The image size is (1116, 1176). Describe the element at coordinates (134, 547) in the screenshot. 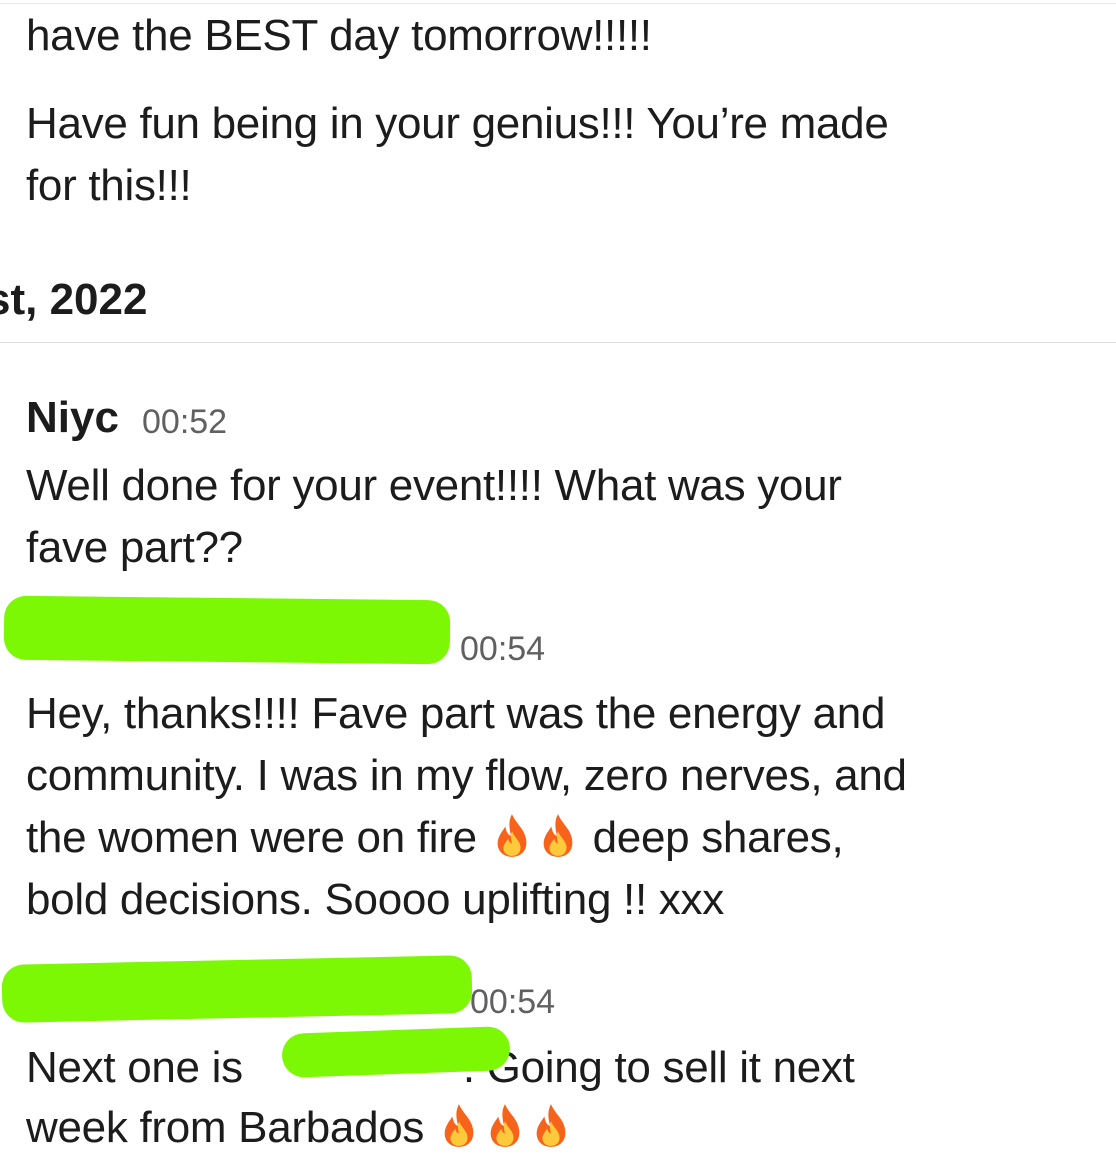

I see `message-text: fave part??` at that location.